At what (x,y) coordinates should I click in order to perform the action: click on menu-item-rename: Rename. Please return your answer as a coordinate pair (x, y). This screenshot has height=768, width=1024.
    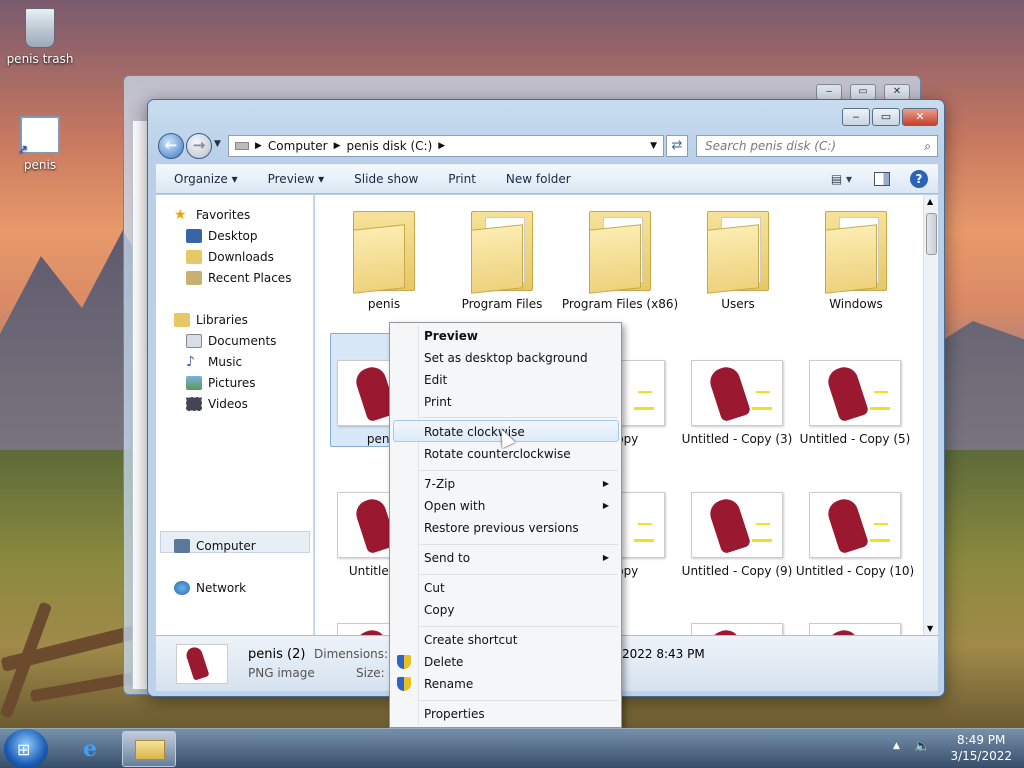
    Looking at the image, I should click on (448, 684).